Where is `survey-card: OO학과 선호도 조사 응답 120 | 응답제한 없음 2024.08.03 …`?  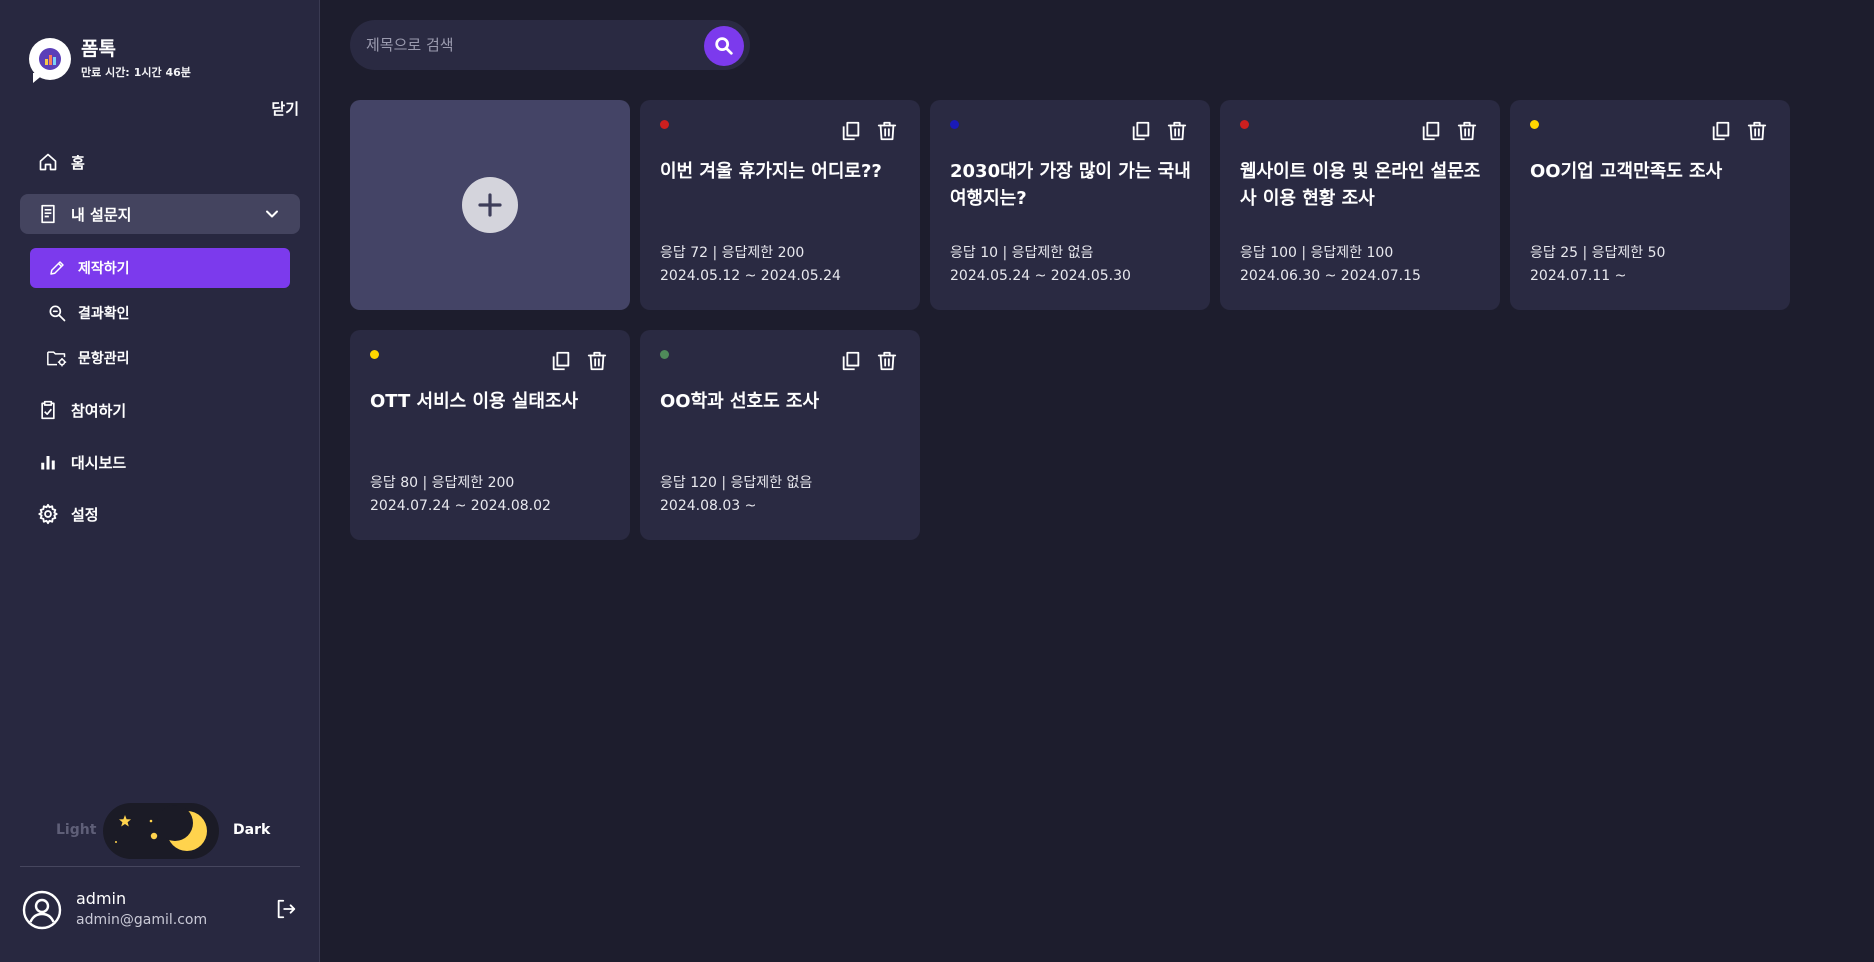
survey-card: OO학과 선호도 조사 응답 120 | 응답제한 없음 2024.08.03 … is located at coordinates (780, 435).